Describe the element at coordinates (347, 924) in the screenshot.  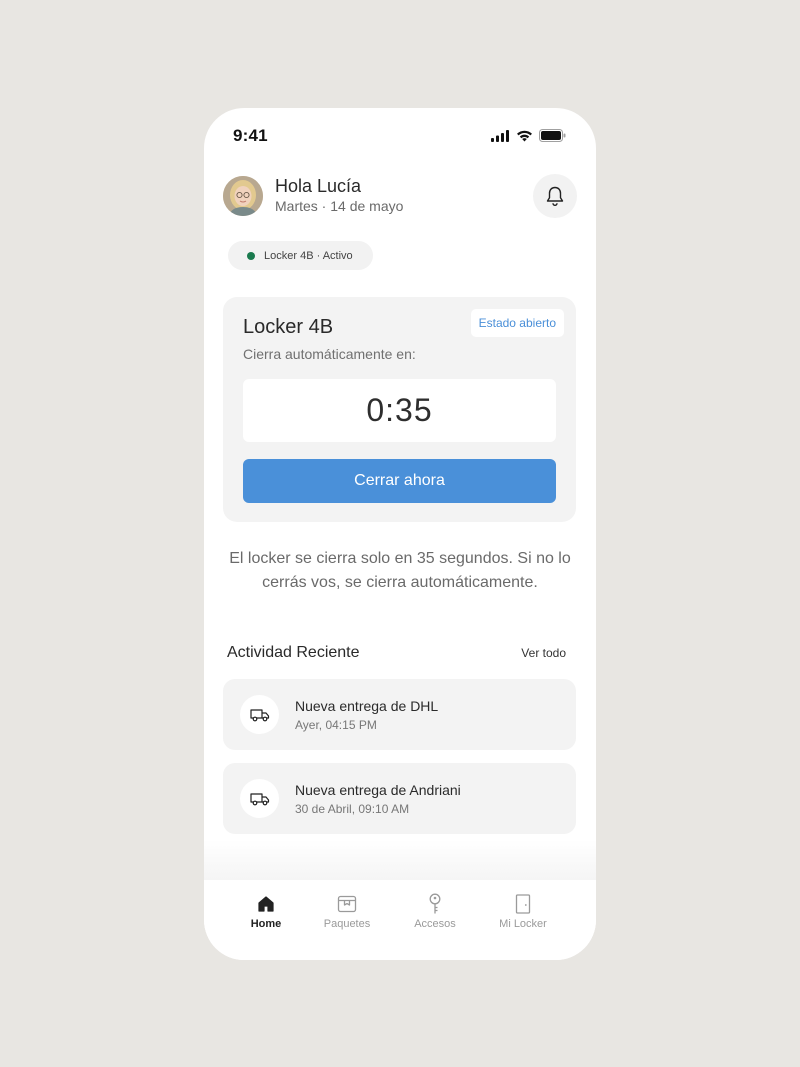
I see `nav-label-paquetes: Paquetes` at that location.